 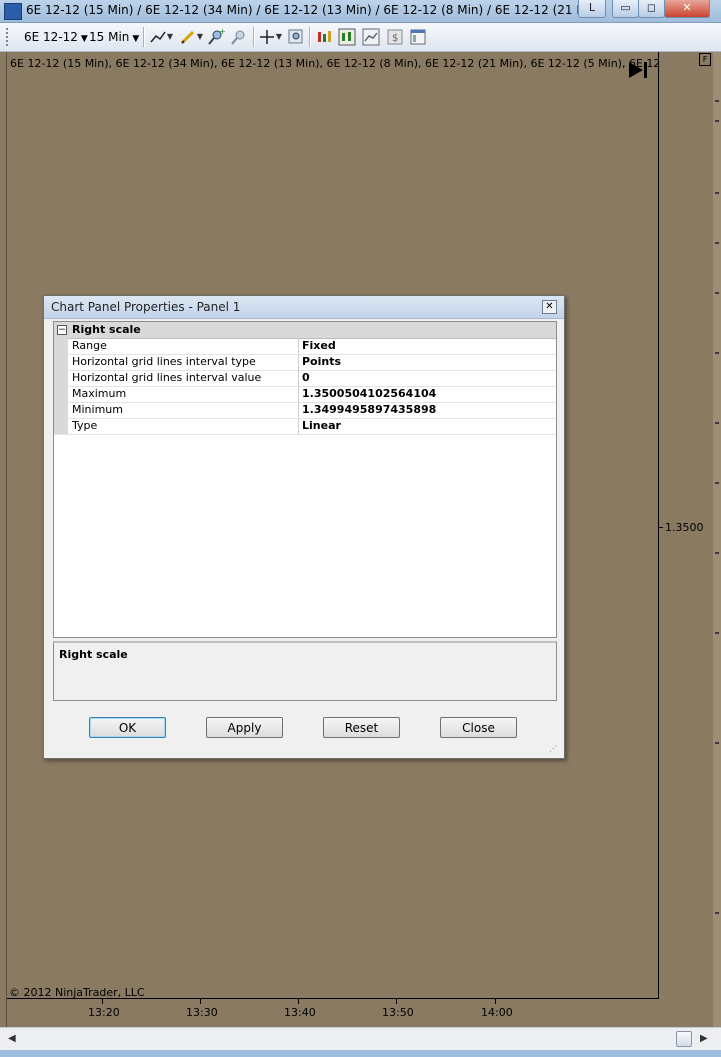 I want to click on property-value: Linear, so click(x=321, y=425).